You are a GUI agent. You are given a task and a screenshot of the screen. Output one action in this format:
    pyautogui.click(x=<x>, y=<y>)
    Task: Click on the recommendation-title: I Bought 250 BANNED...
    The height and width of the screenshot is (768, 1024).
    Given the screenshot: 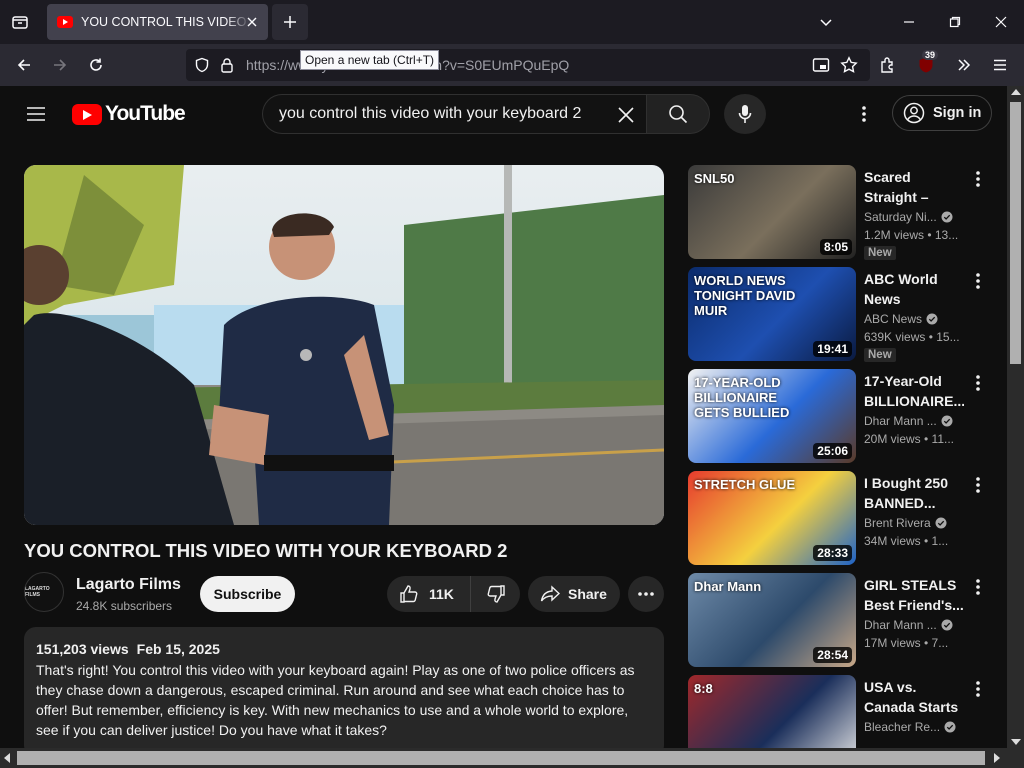 What is the action you would take?
    pyautogui.click(x=914, y=493)
    